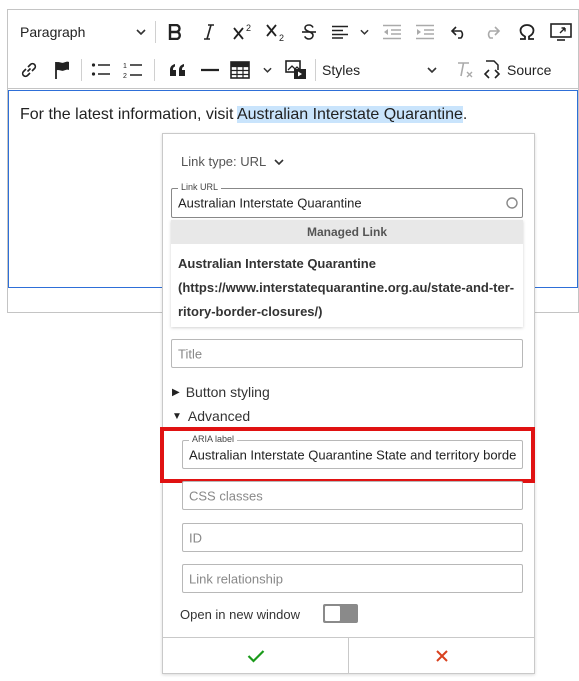 Image resolution: width=579 pixels, height=681 pixels. I want to click on managed-link-title: Australian Interstate Quarantine, so click(277, 263).